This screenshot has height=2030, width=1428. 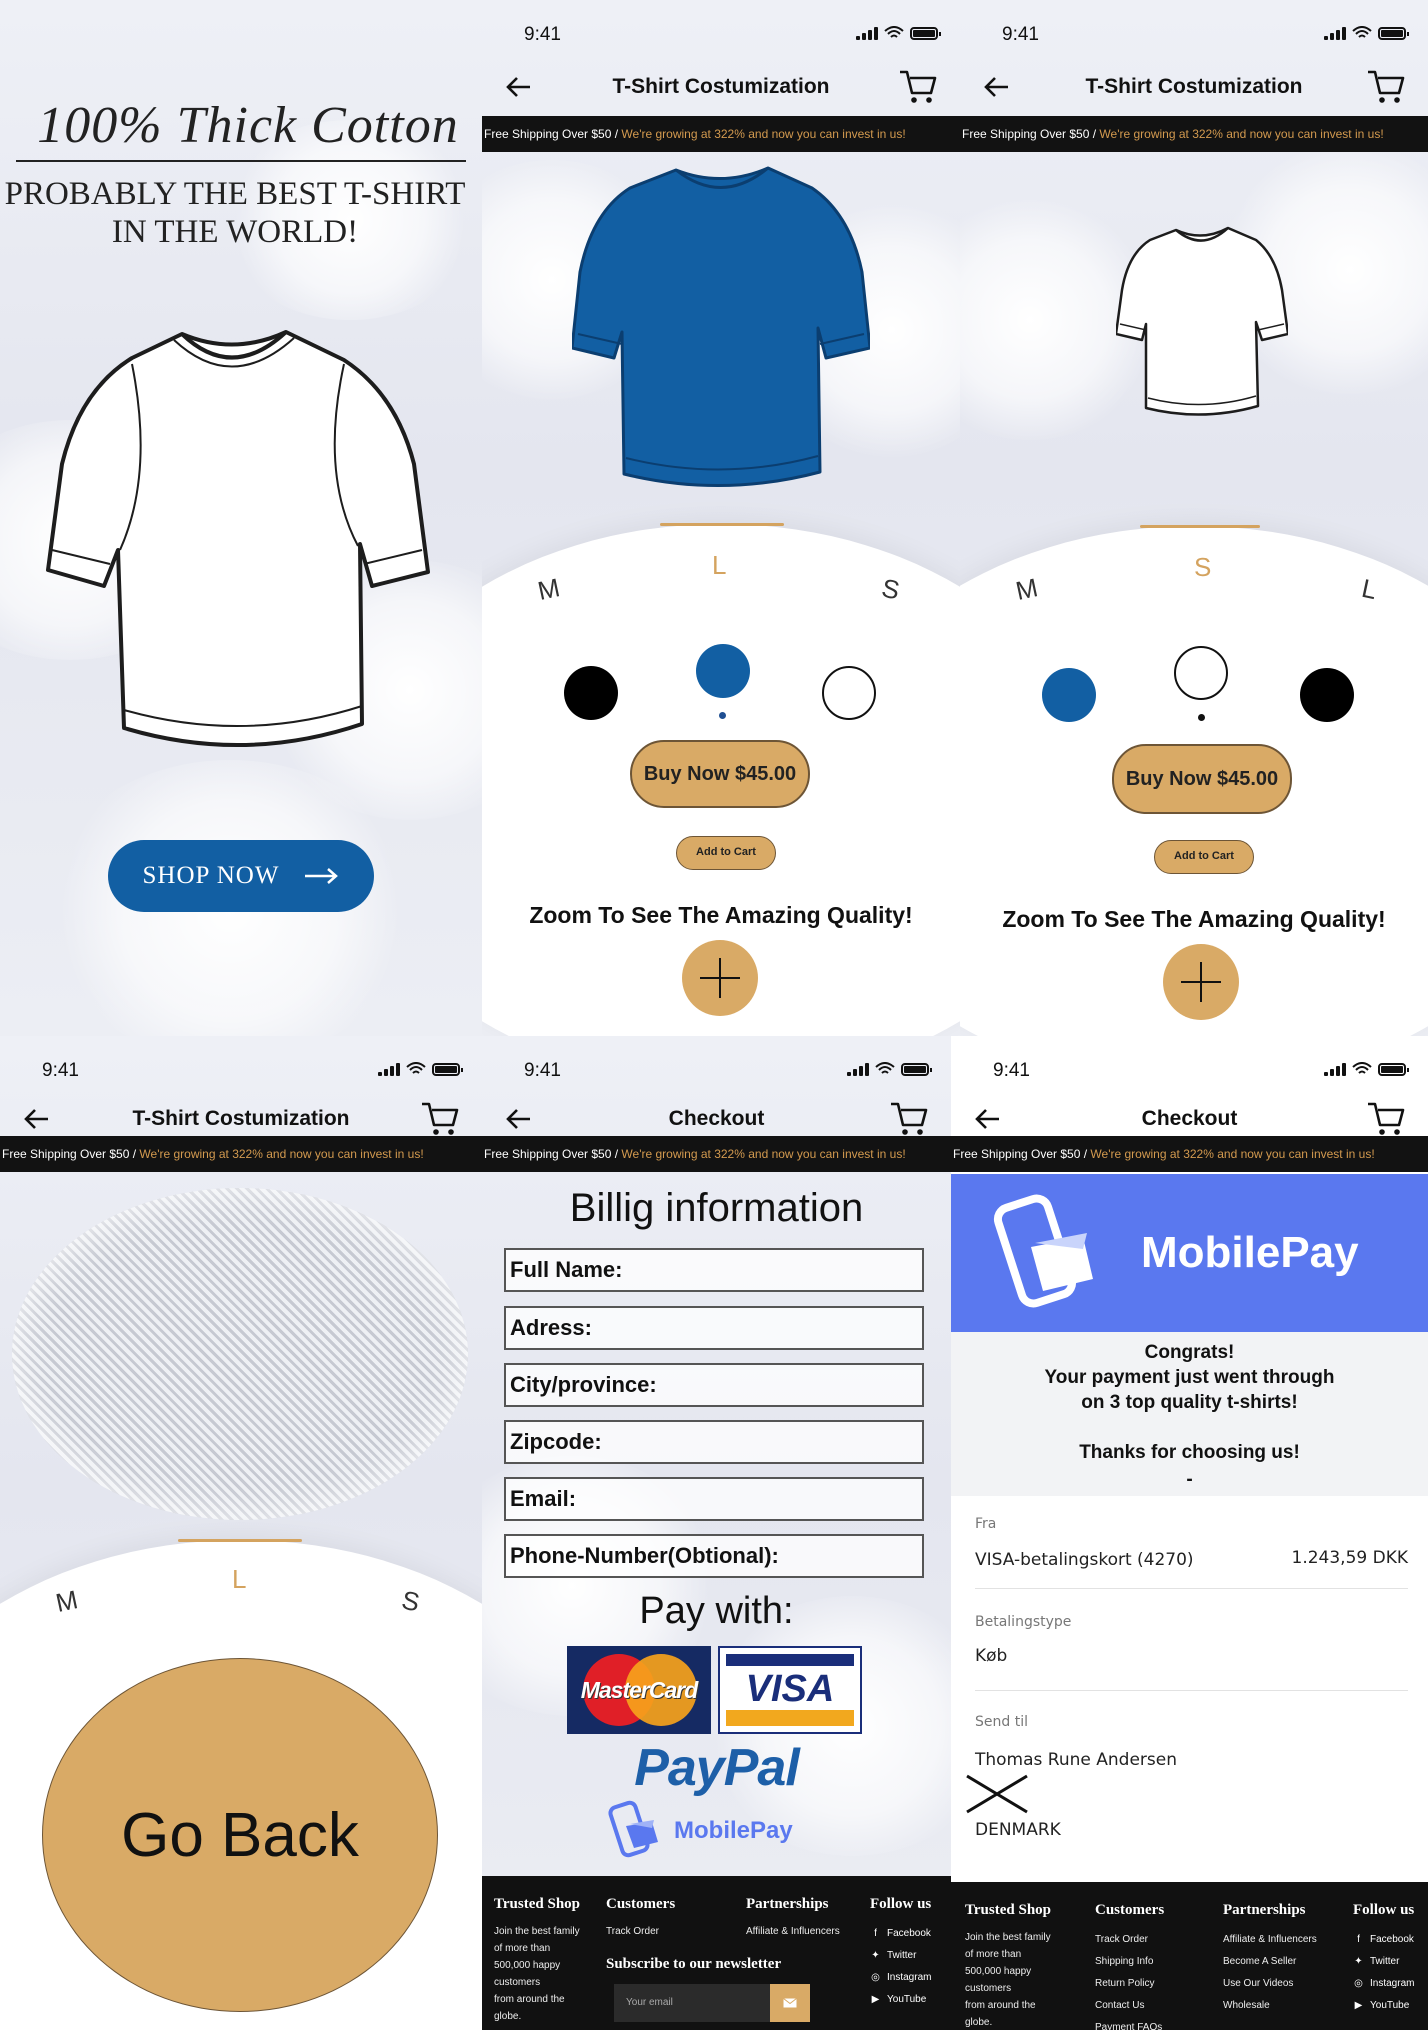 What do you see at coordinates (790, 2003) in the screenshot?
I see `newsletter-submit-button` at bounding box center [790, 2003].